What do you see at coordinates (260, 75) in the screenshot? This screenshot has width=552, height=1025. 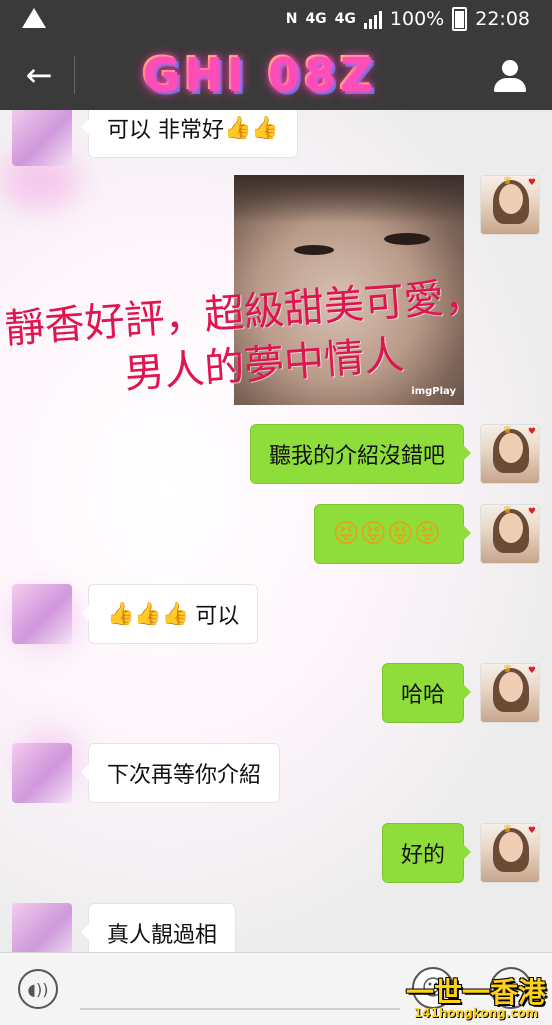 I see `chat-title: GHI 08Z` at bounding box center [260, 75].